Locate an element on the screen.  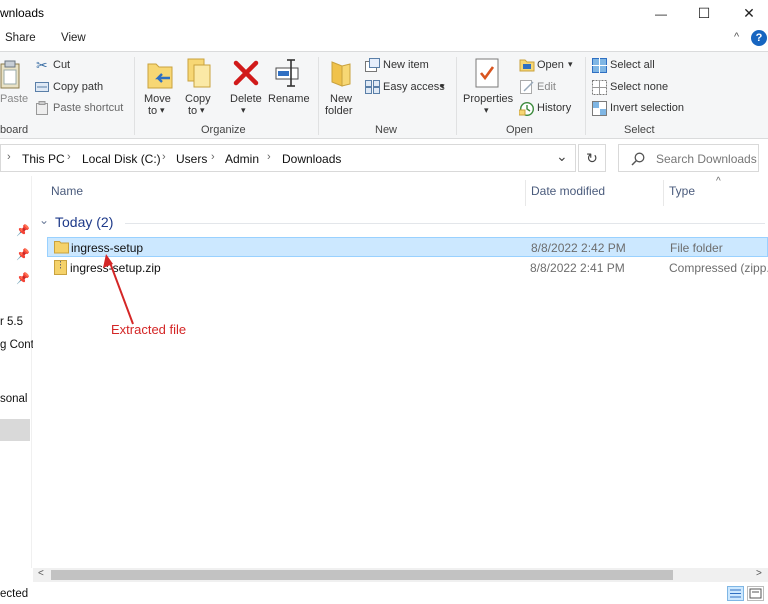
details-view-icon is located at coordinates (735, 593).